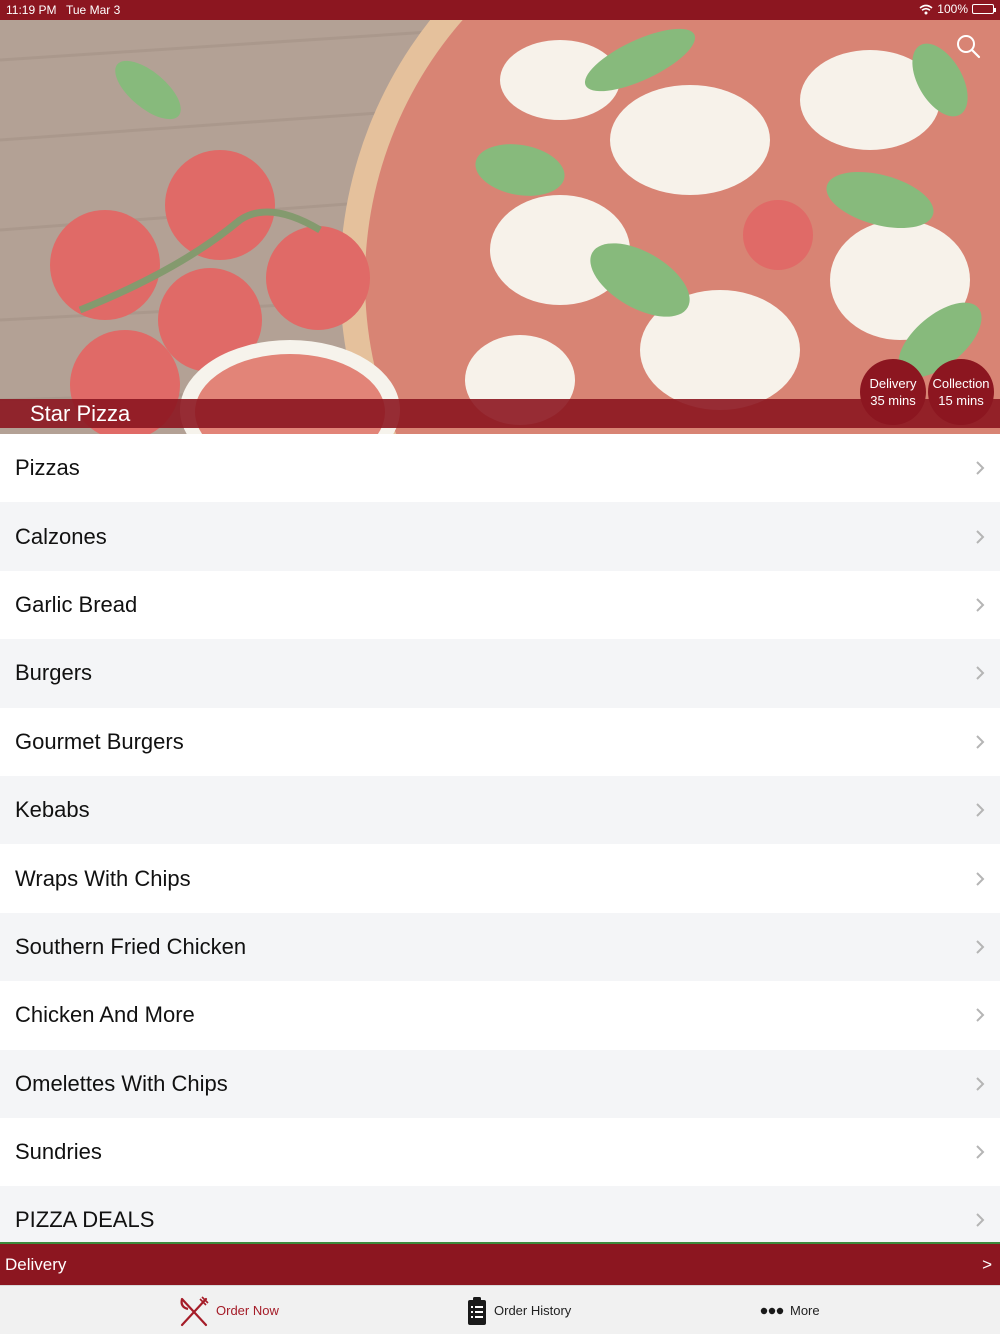 The width and height of the screenshot is (1000, 1334). I want to click on fork-knife-icon, so click(194, 1310).